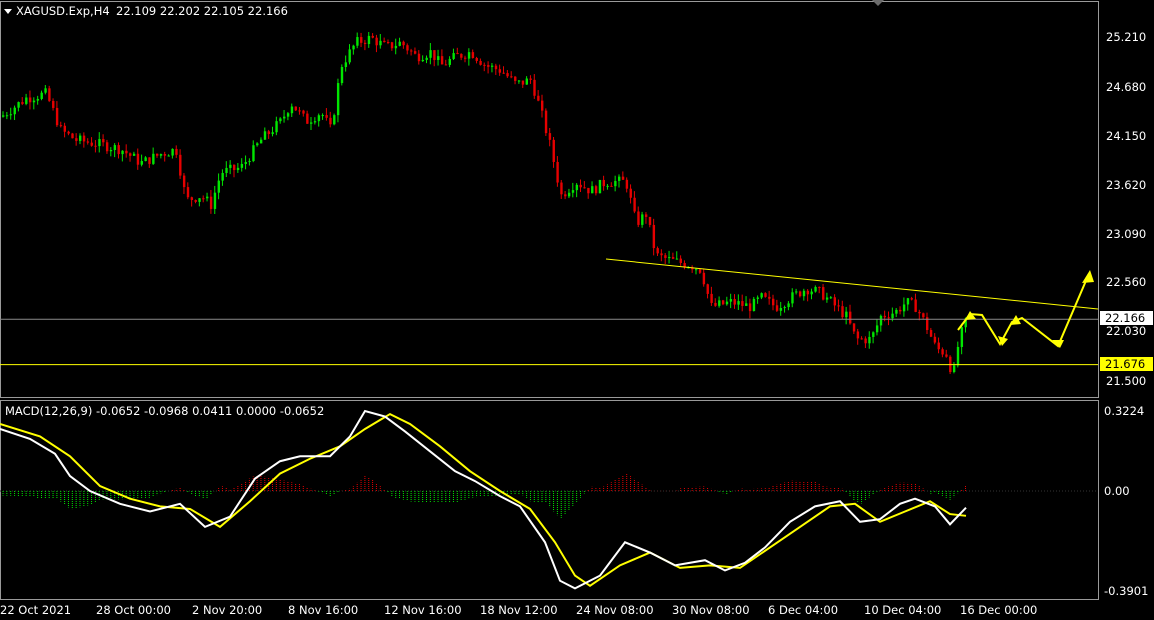  Describe the element at coordinates (323, 610) in the screenshot. I see `time-label: 8 Nov 16:00` at that location.